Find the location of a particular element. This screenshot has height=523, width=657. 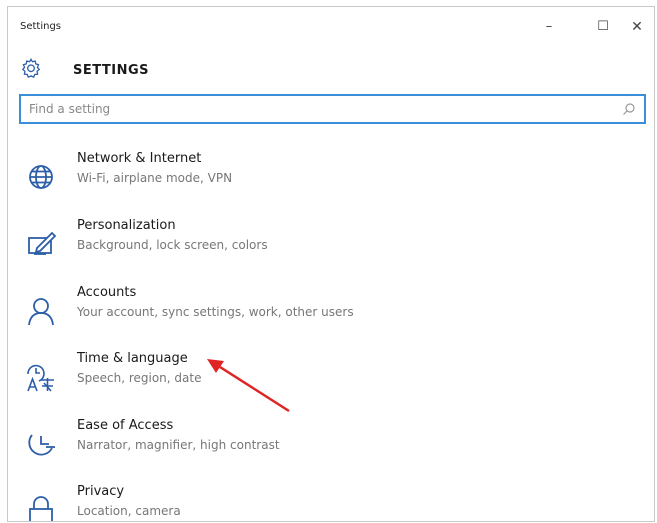

category-description: Background, lock screen, colors is located at coordinates (172, 245).